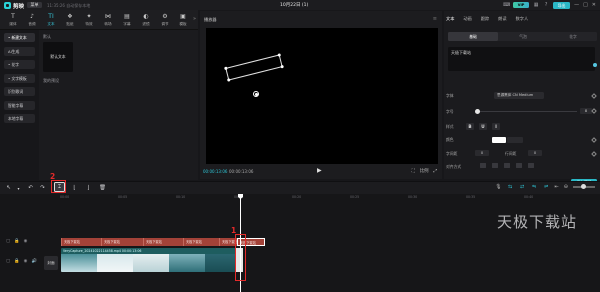  Describe the element at coordinates (507, 165) in the screenshot. I see `align-right-icon` at that location.